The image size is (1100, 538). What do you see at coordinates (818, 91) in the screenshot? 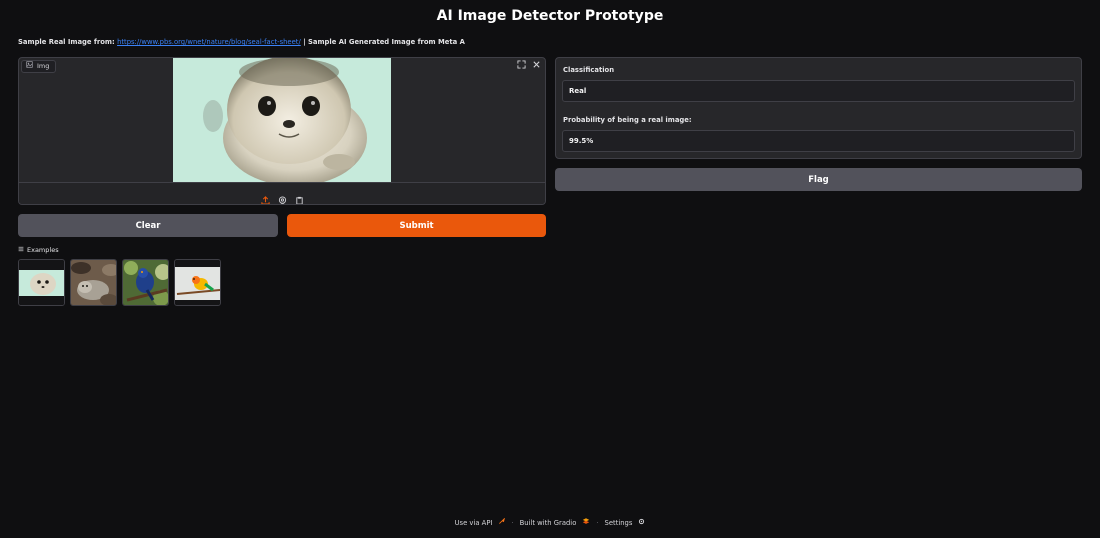
I see `classification-output: Real` at bounding box center [818, 91].